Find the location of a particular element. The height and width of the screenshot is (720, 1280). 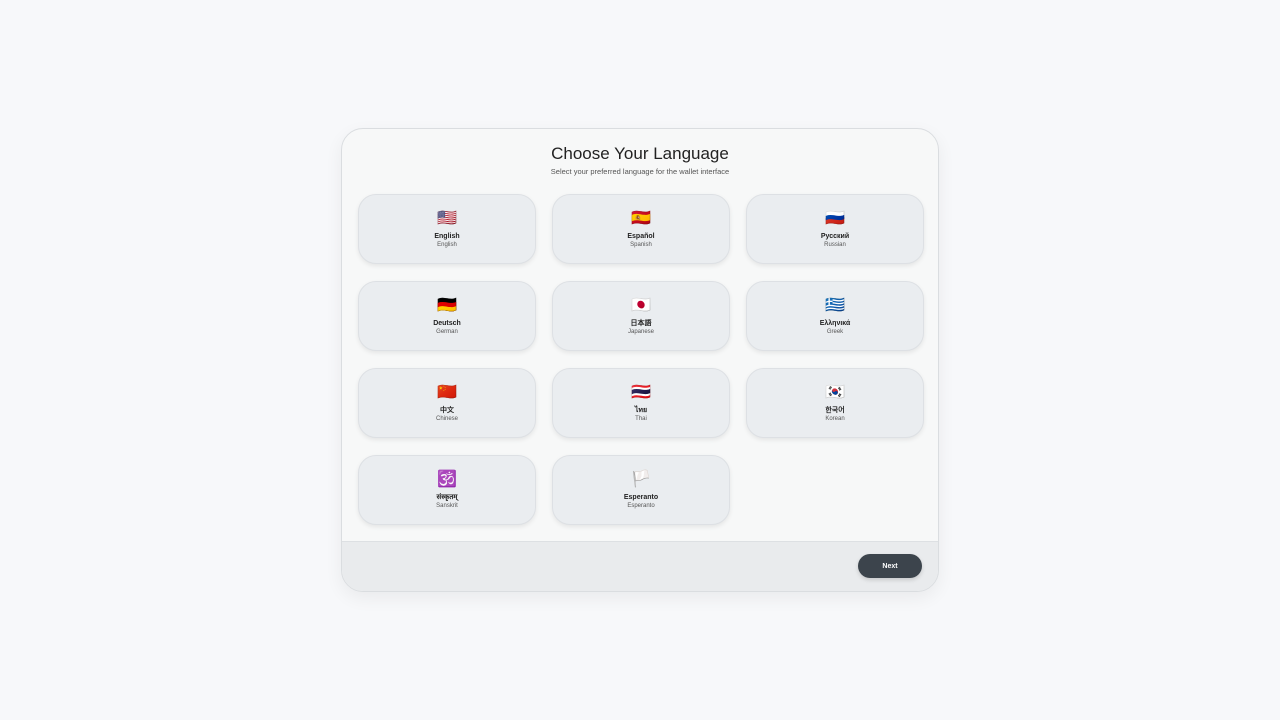

russia-flag-icon: 🇷🇺 is located at coordinates (835, 218).